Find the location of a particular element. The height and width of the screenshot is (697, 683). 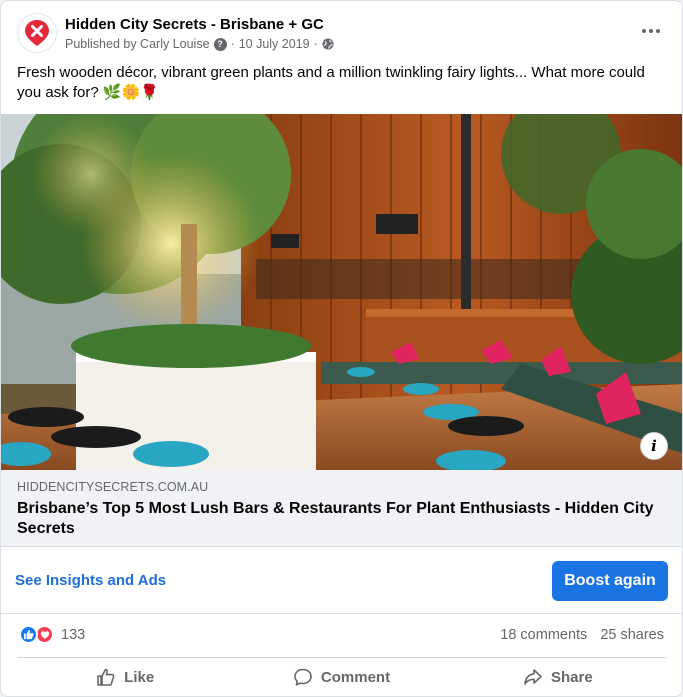

page-avatar is located at coordinates (37, 33).